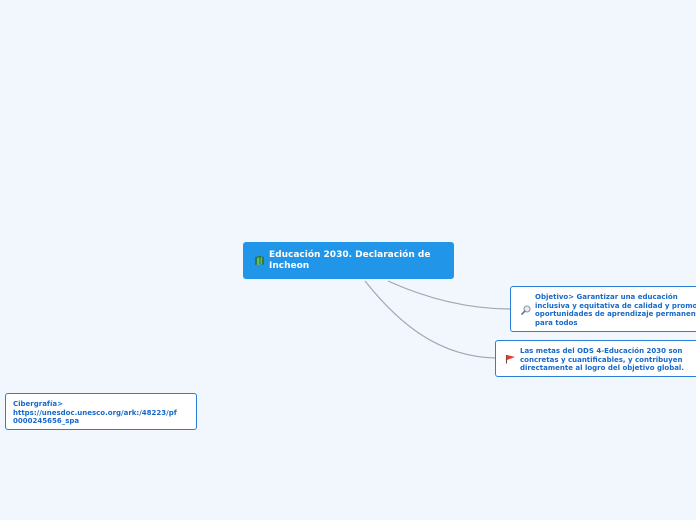  I want to click on goals-line: Las metas del ODS 4-Educación 2030 son, so click(601, 351).